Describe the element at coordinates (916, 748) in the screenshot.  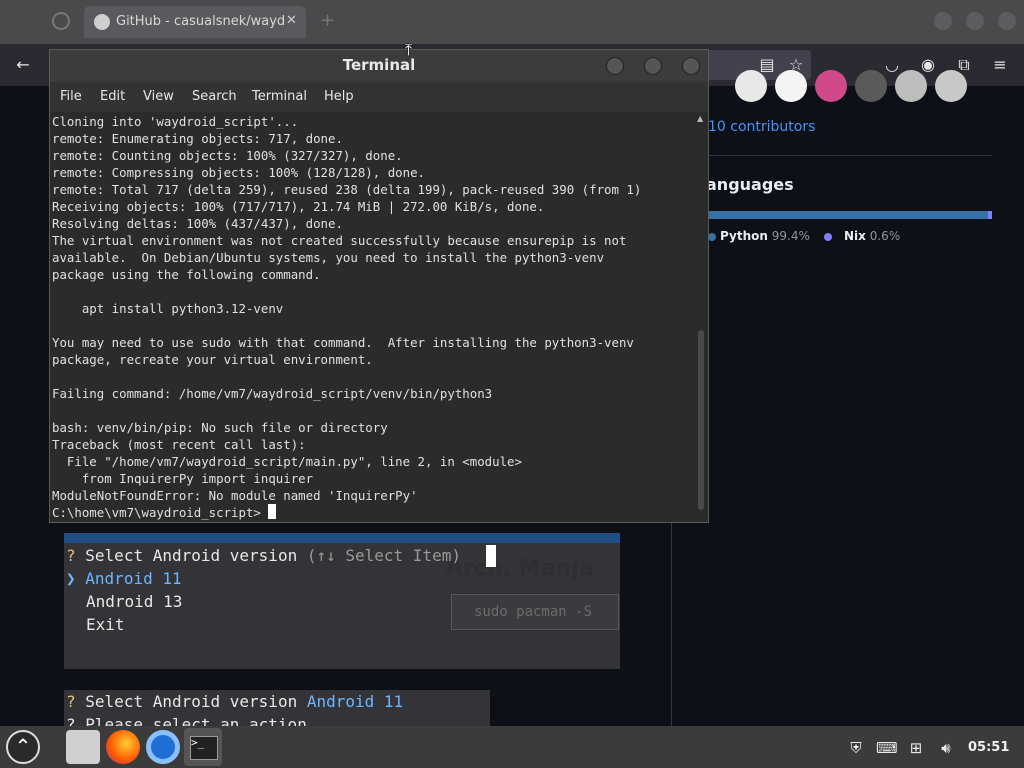
I see `network-icon: ⊞` at that location.